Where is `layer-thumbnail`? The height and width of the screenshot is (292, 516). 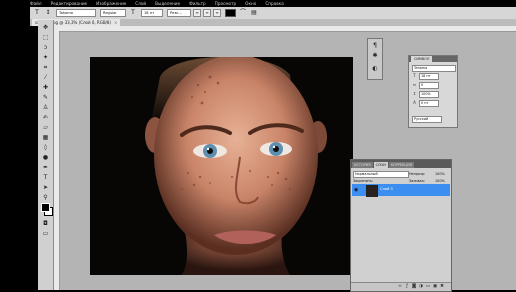
layer-thumbnail is located at coordinates (372, 191).